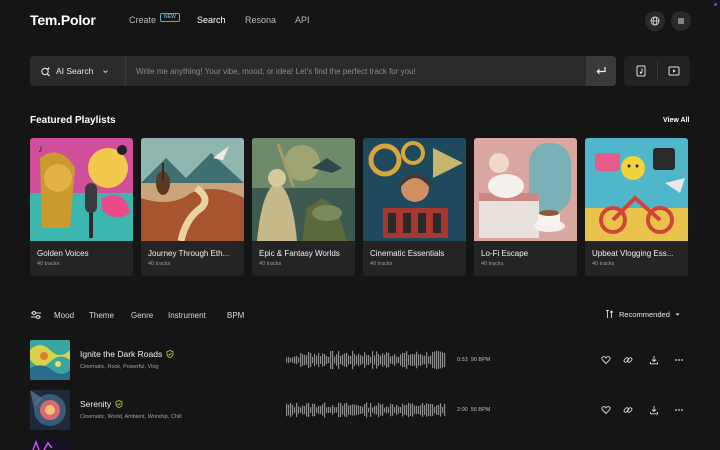 The image size is (720, 450). I want to click on menu-button, so click(681, 21).